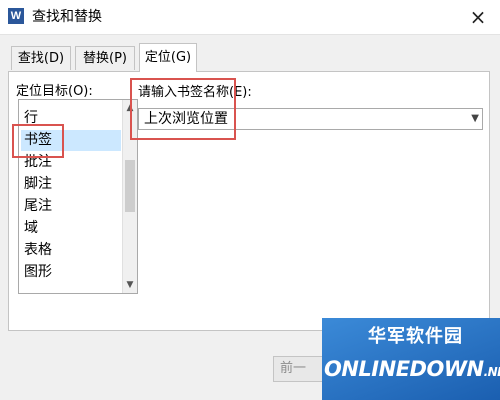  I want to click on list-item: 表格, so click(71, 250).